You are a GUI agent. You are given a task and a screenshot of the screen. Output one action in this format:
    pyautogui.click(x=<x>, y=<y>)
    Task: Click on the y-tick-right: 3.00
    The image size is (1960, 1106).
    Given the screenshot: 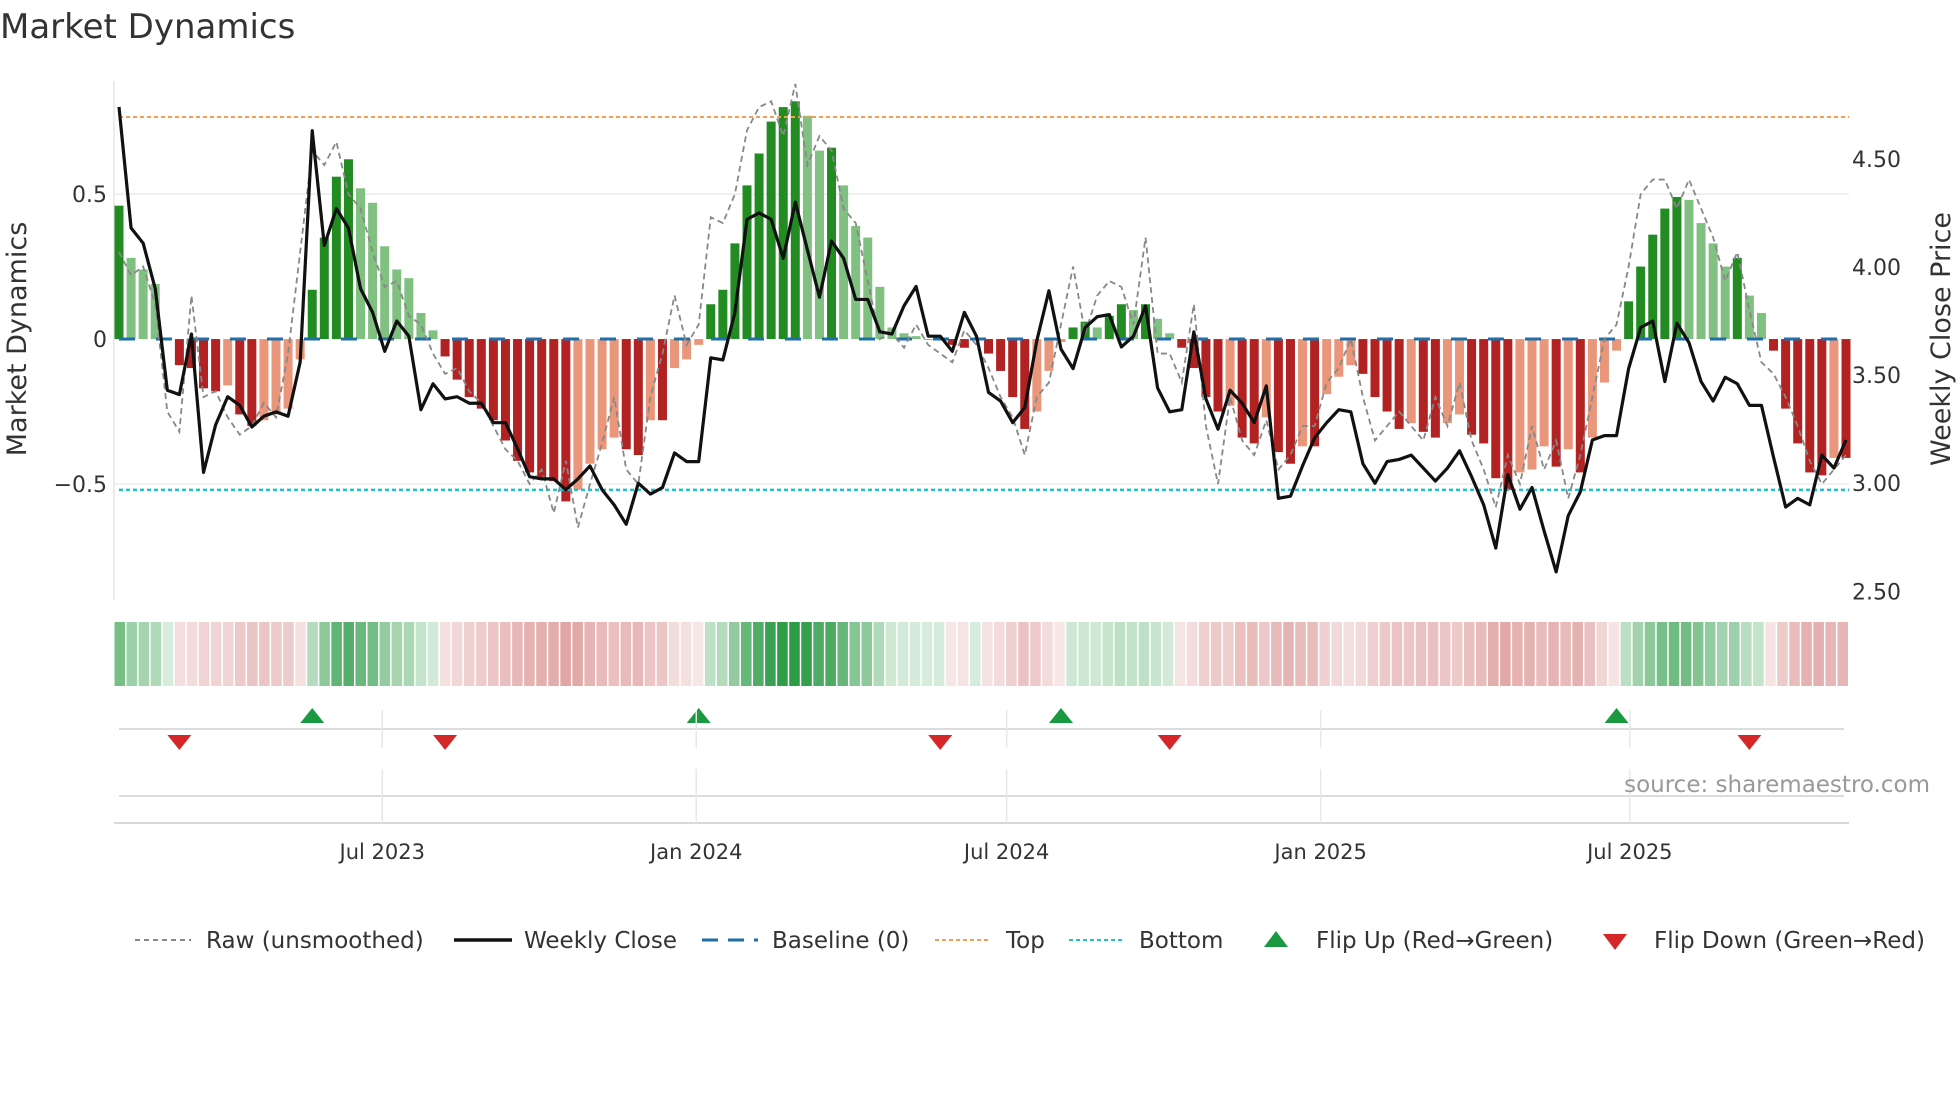 What is the action you would take?
    pyautogui.click(x=1876, y=484)
    